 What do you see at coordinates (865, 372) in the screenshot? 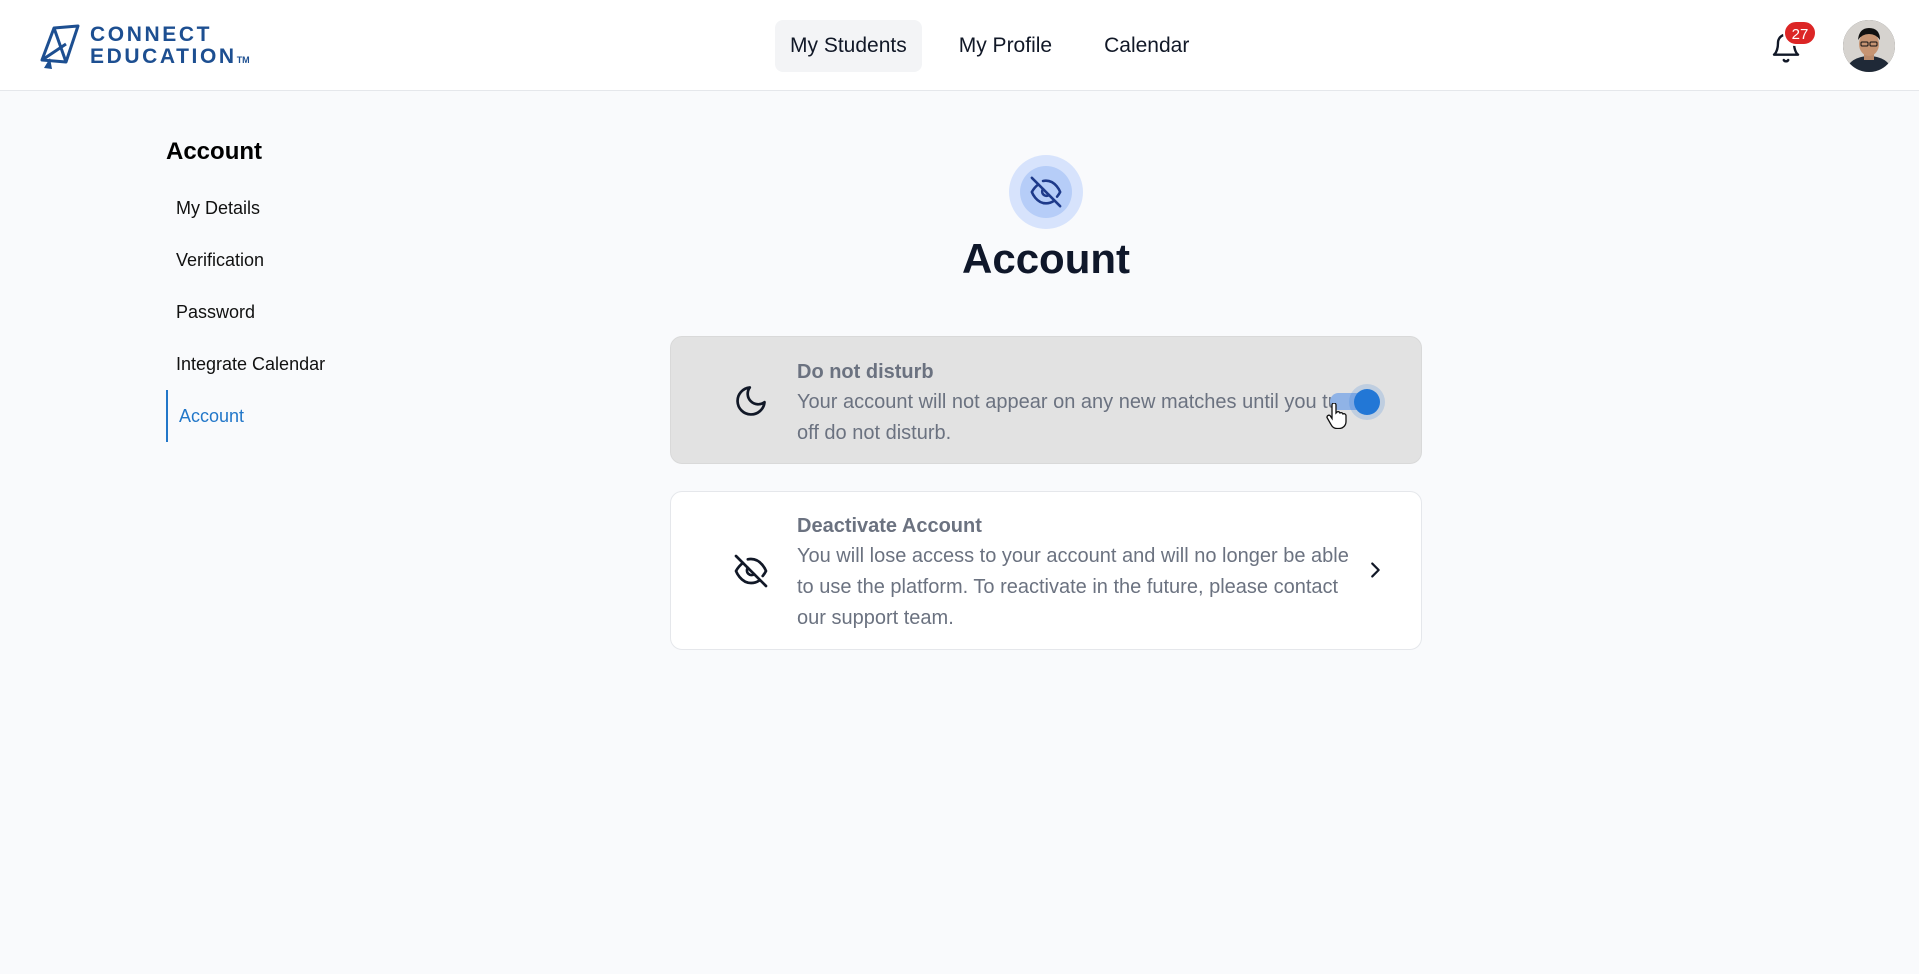
I see `do-not-disturb-title: Do not disturb` at bounding box center [865, 372].